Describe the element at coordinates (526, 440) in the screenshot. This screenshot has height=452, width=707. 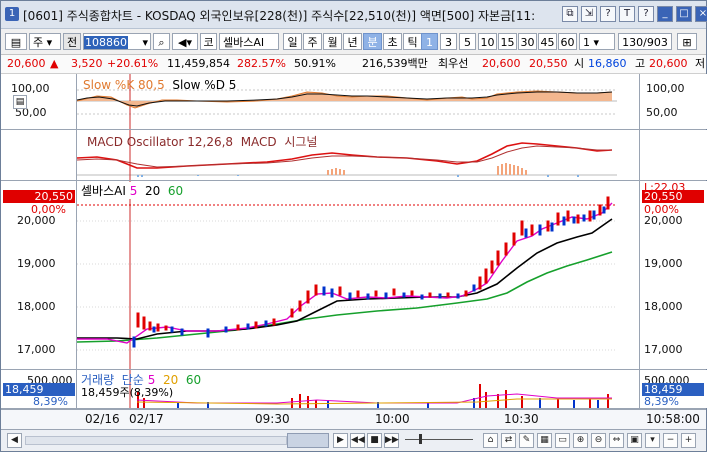
I see `tool-icon-3: ✎` at that location.